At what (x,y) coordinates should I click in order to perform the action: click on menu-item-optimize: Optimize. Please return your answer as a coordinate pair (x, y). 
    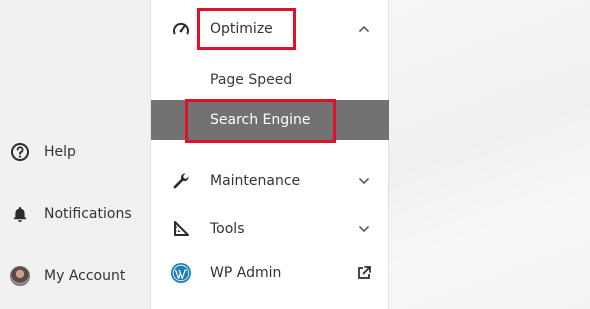
    Looking at the image, I should click on (270, 29).